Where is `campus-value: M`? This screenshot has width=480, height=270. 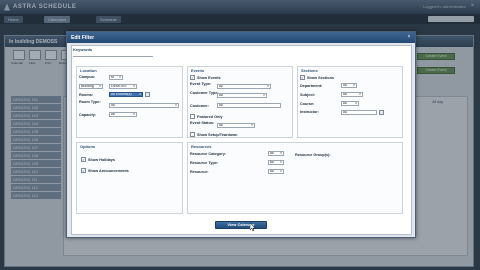 campus-value: M is located at coordinates (112, 77).